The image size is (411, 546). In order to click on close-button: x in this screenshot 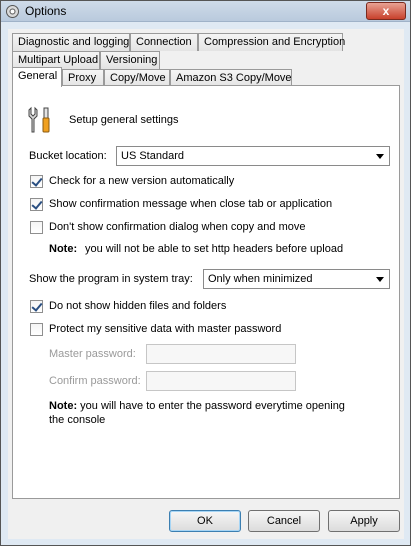, I will do `click(386, 11)`.